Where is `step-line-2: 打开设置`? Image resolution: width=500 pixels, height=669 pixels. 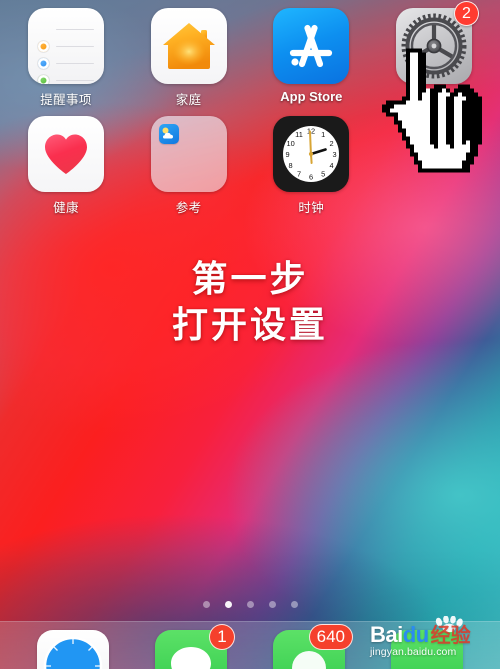 step-line-2: 打开设置 is located at coordinates (249, 324).